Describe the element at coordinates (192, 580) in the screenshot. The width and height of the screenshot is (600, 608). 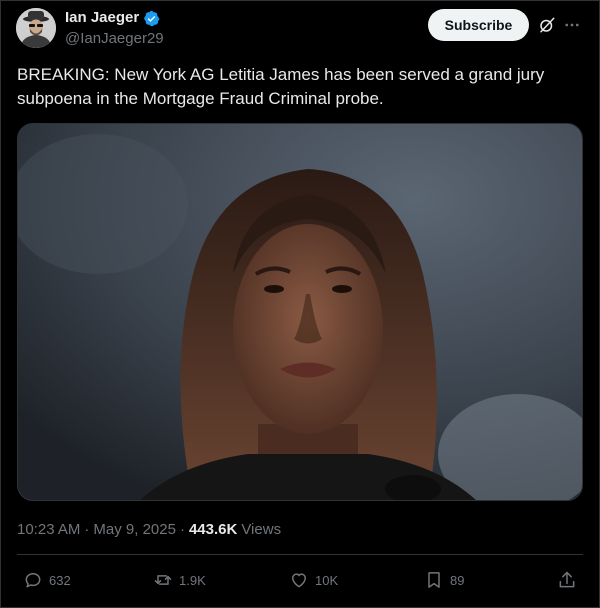
I see `repost-count: 1.9K` at that location.